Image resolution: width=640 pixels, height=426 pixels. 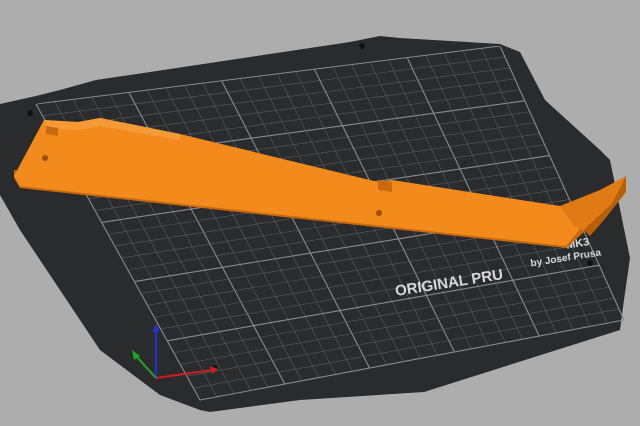 What do you see at coordinates (379, 213) in the screenshot?
I see `model-hole-right` at bounding box center [379, 213].